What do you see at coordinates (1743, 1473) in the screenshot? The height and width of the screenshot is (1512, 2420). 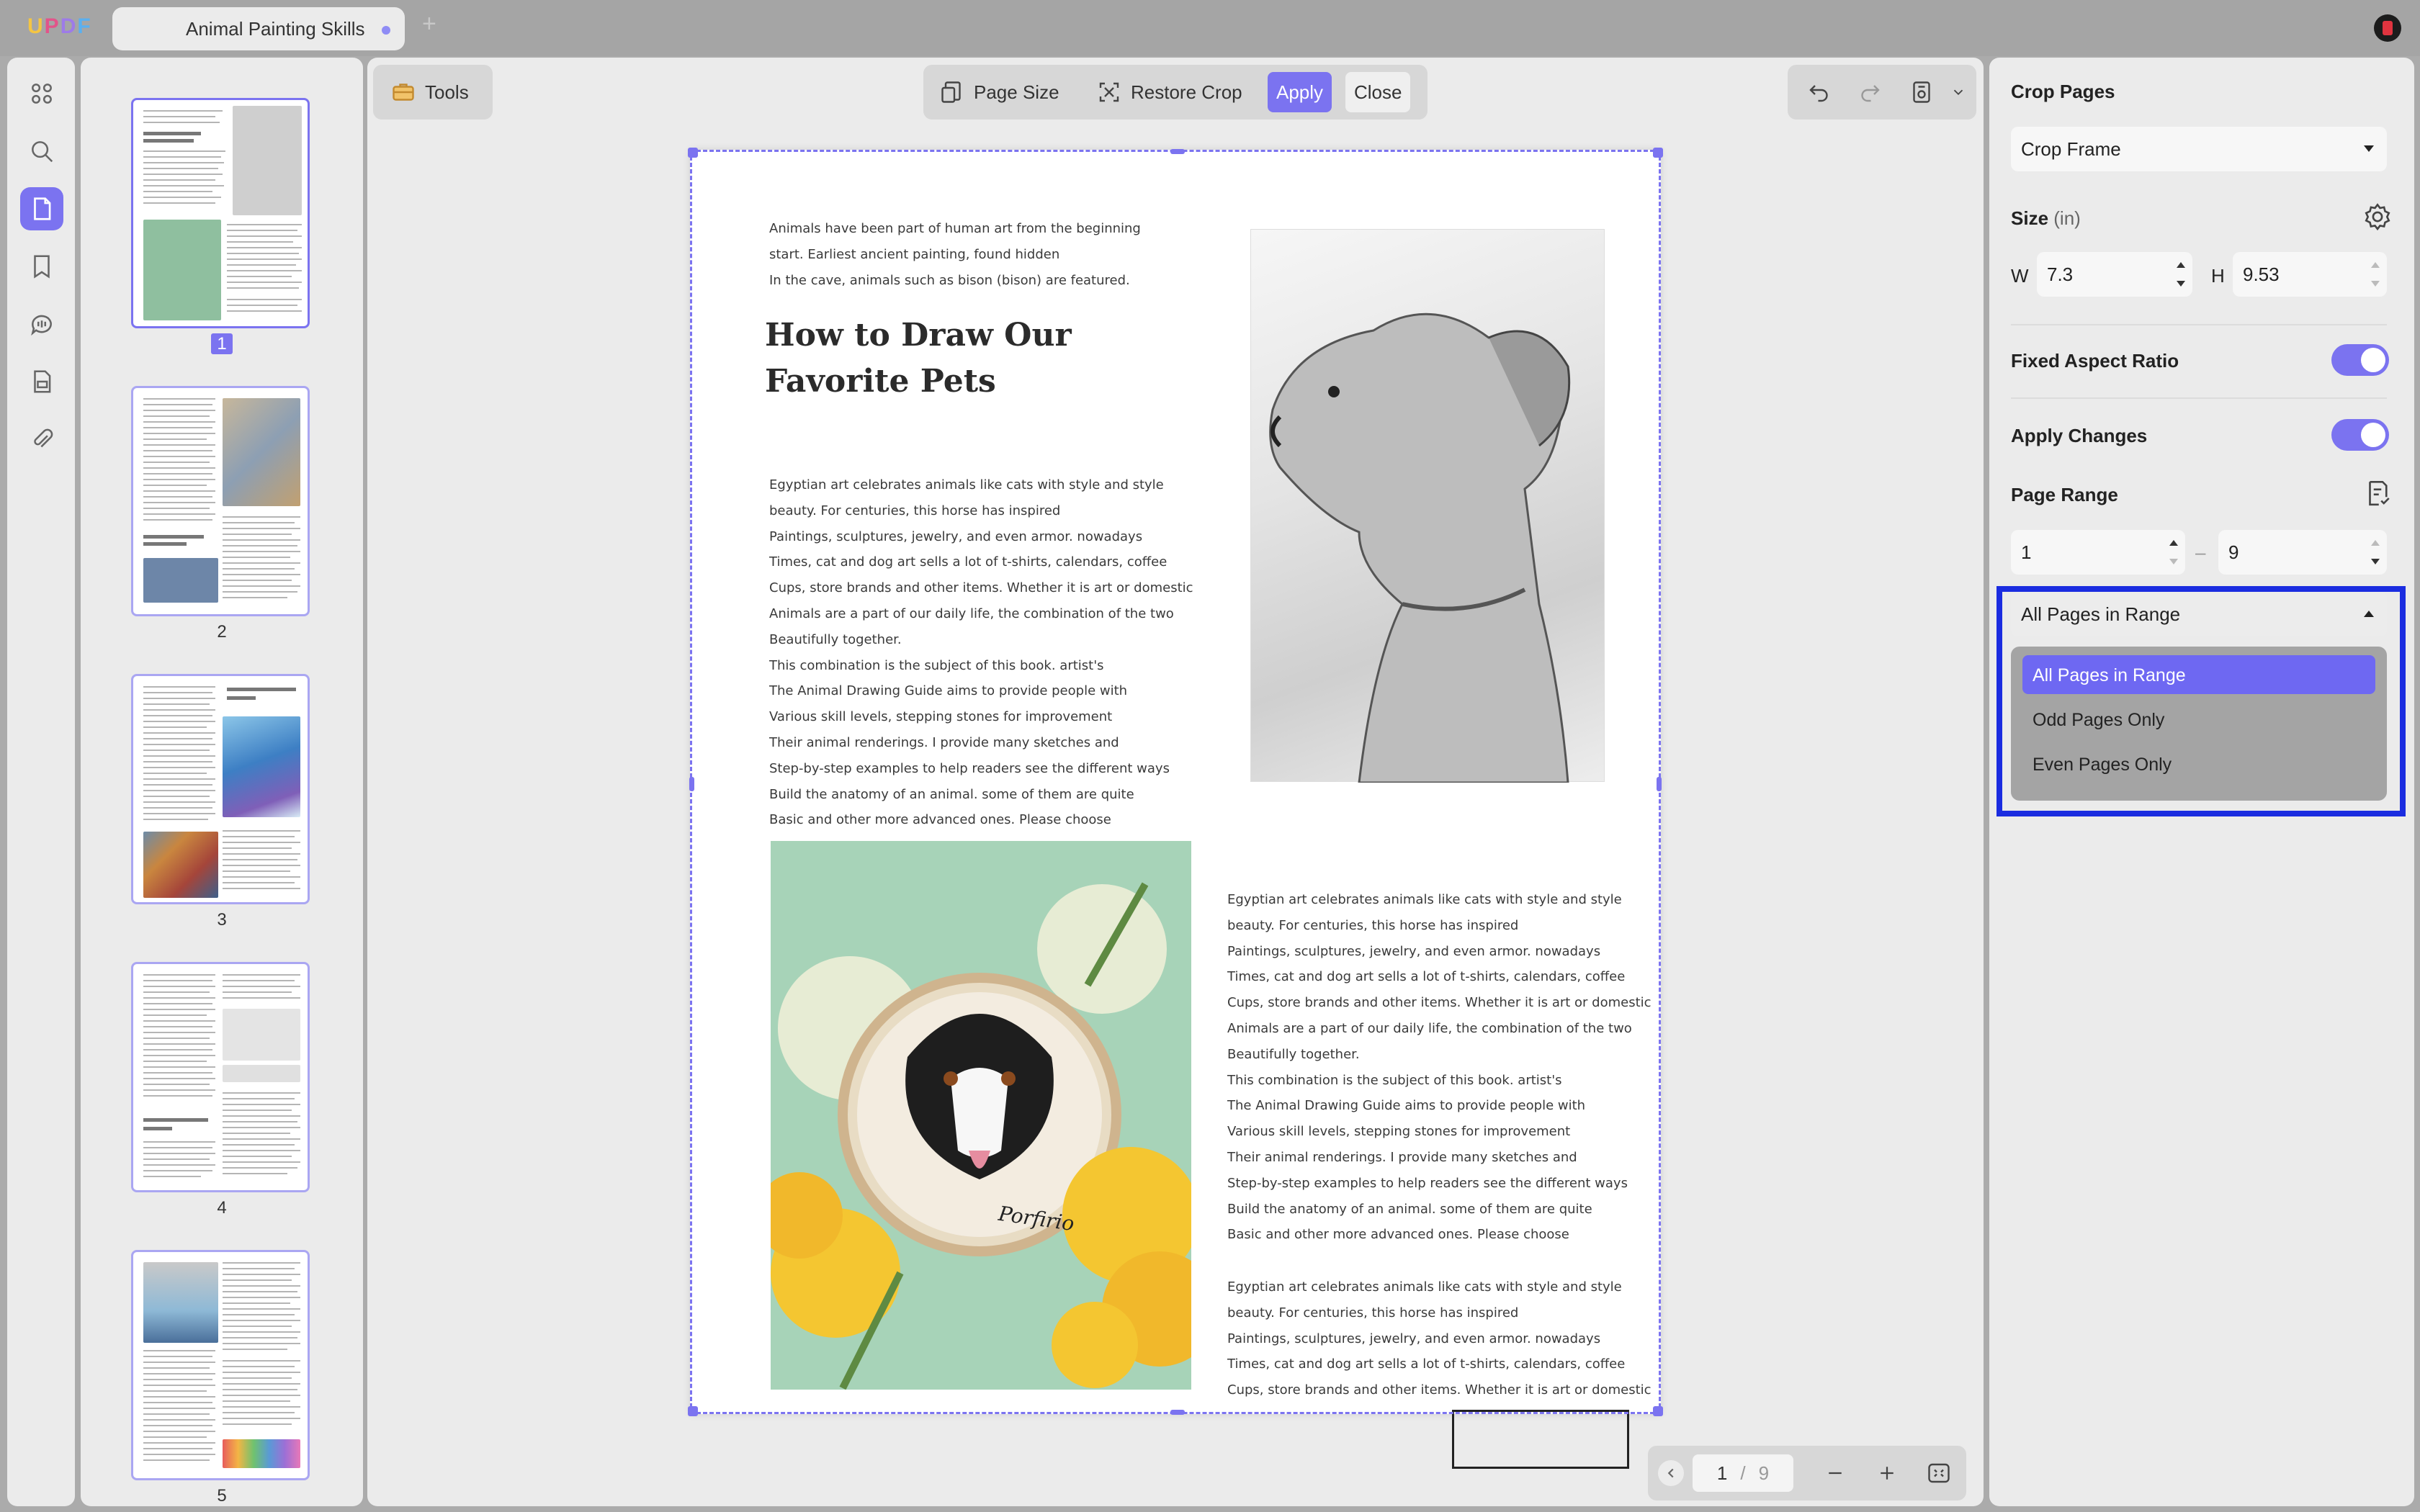 I see `page-number-field: 1 / 9` at bounding box center [1743, 1473].